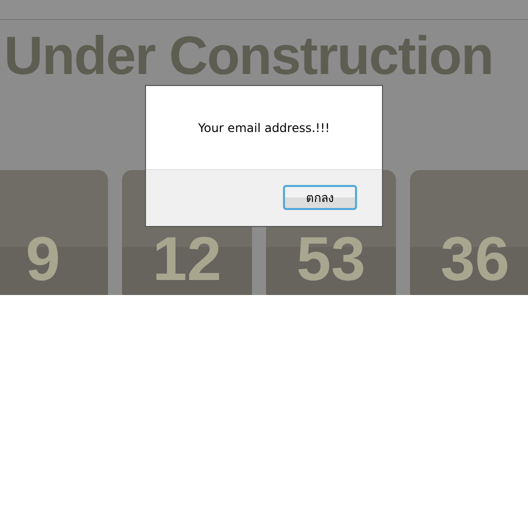 The width and height of the screenshot is (528, 507). I want to click on countdown-tile: 9, so click(54, 232).